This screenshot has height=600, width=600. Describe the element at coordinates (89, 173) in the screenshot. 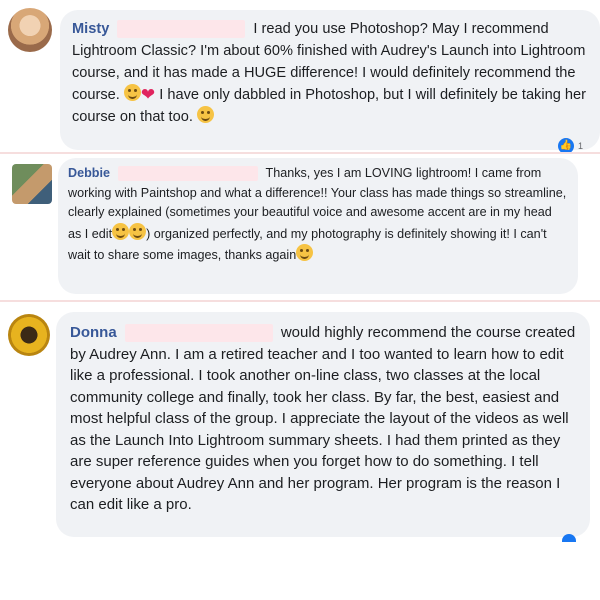

I see `commenter-name: Debbie` at that location.